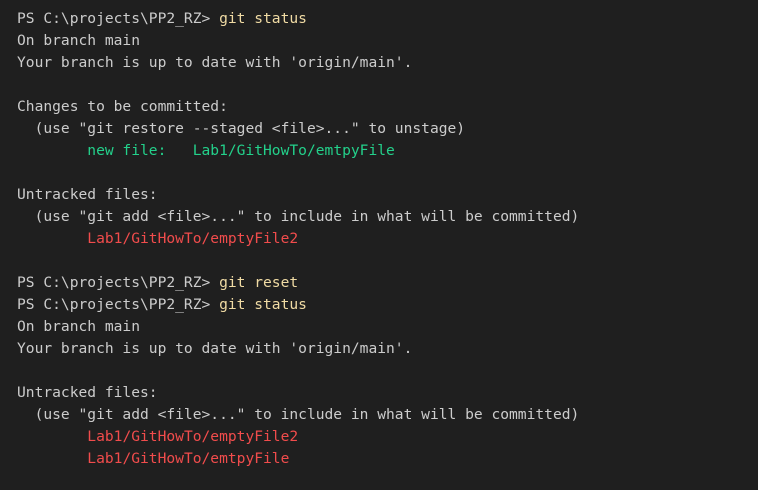 The image size is (758, 490). I want to click on new-file-label: new file:, so click(105, 150).